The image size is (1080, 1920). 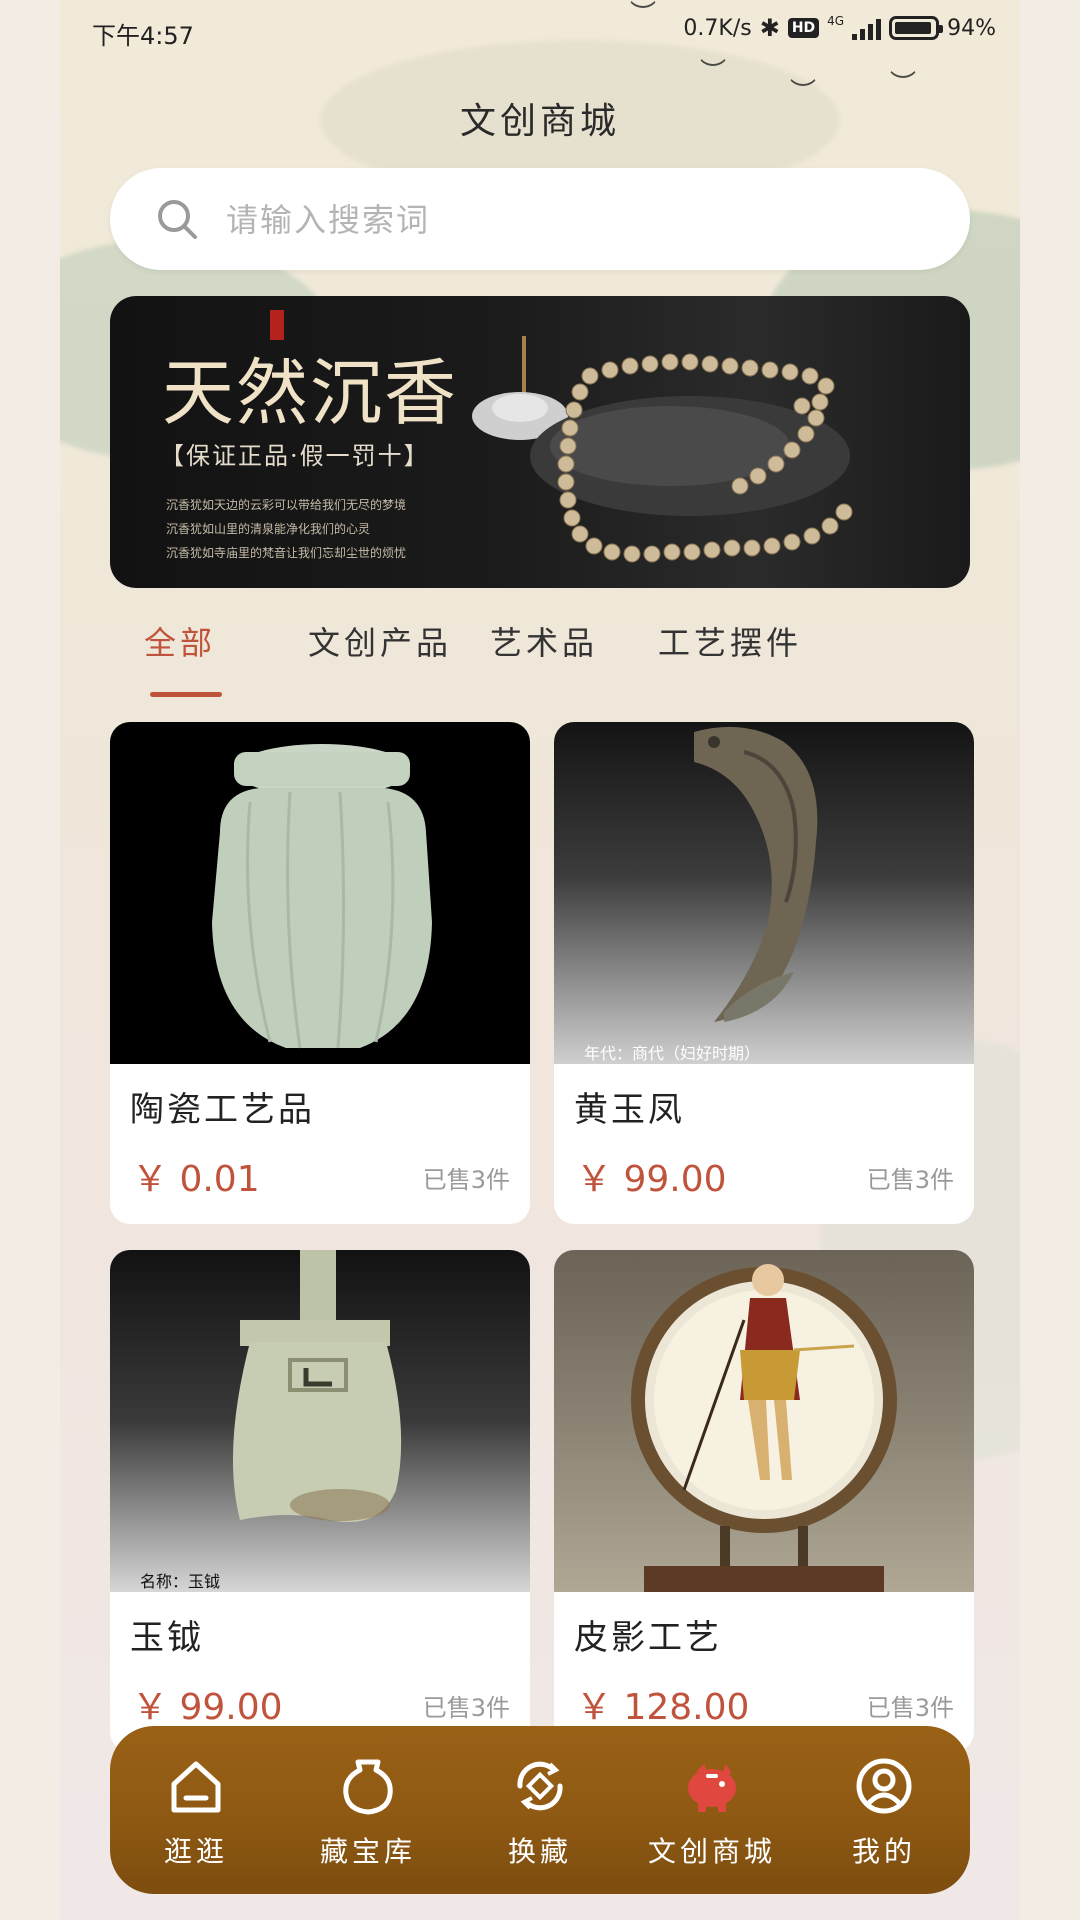 What do you see at coordinates (662, 449) in the screenshot?
I see `agarwood-beads-image` at bounding box center [662, 449].